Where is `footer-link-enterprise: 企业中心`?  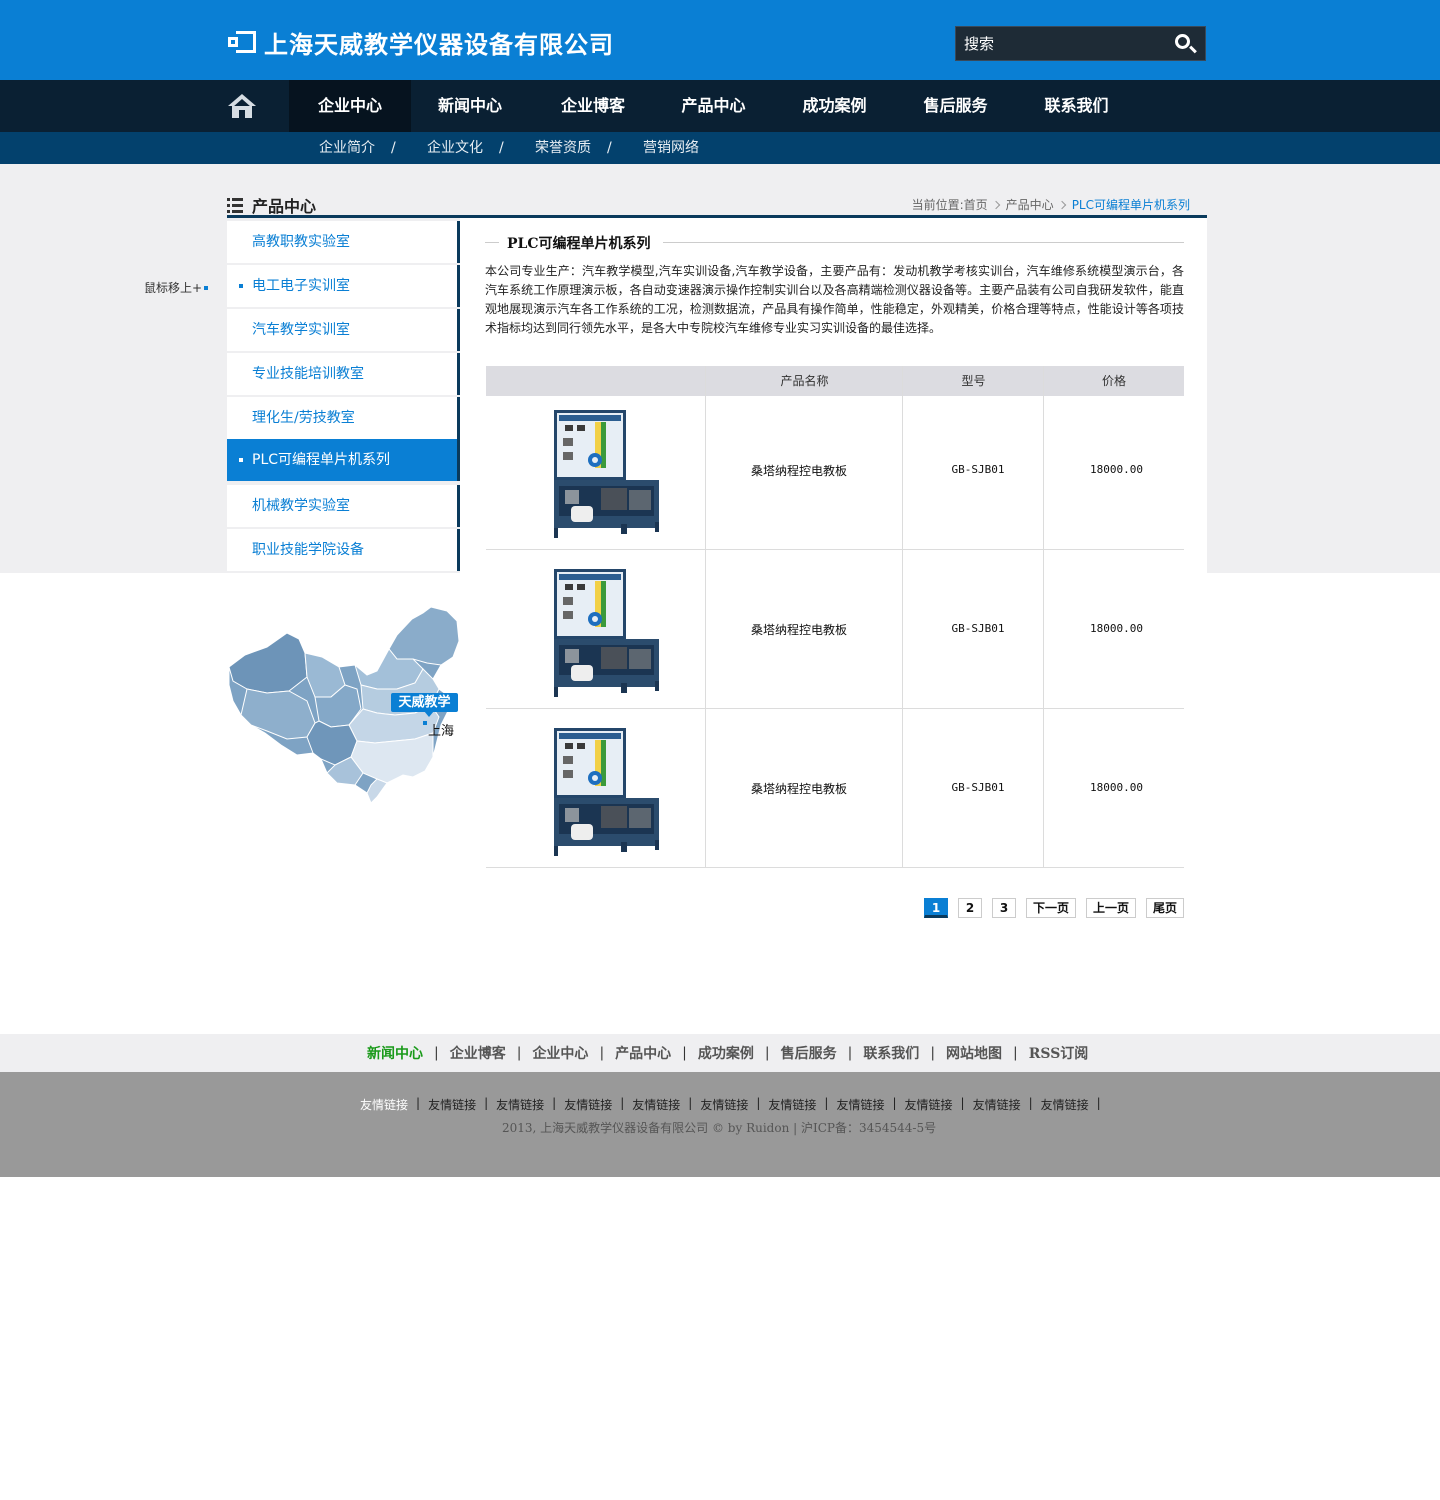
footer-link-enterprise: 企业中心 is located at coordinates (560, 1053).